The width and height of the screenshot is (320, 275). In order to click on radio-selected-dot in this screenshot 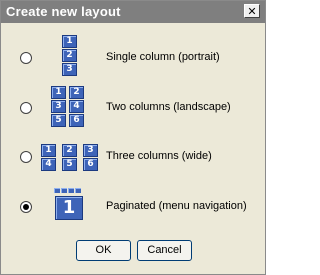, I will do `click(26, 207)`.